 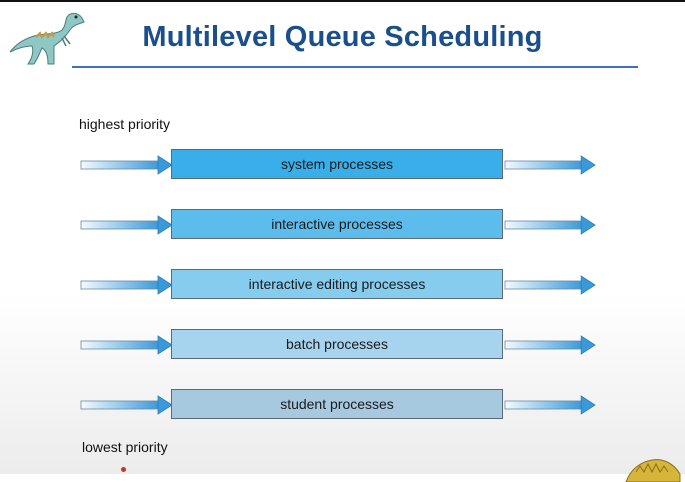 I want to click on lowest-priority-label: lowest priority, so click(x=125, y=447).